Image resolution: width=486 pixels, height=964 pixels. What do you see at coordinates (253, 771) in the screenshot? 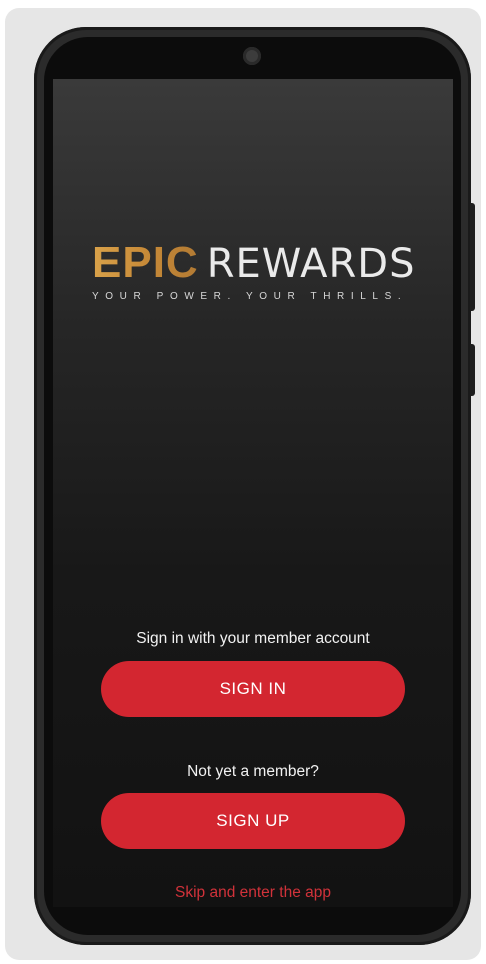
I see `signup-caption: Not yet a member?` at bounding box center [253, 771].